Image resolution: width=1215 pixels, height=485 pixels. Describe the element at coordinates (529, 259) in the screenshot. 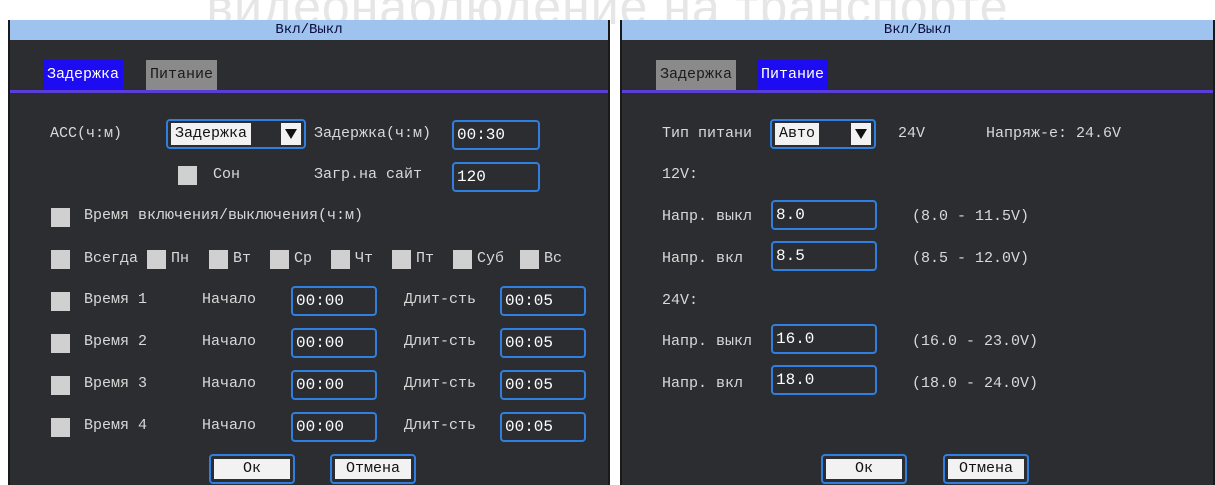

I see `day-checkbox-sun` at that location.